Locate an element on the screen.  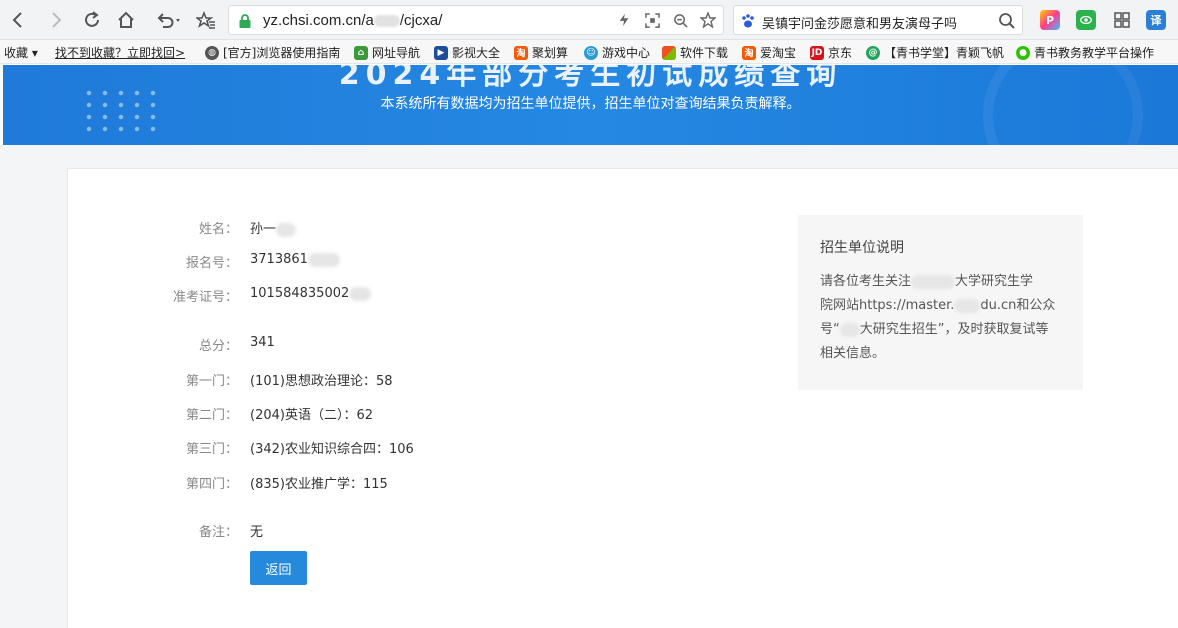
globe-icon: ◍ is located at coordinates (212, 52).